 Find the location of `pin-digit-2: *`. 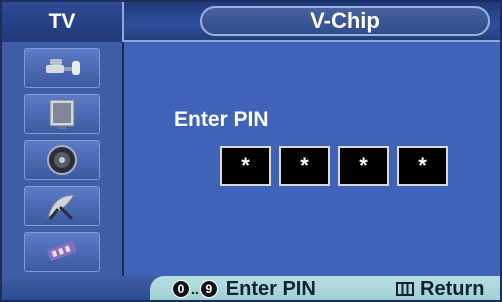

pin-digit-2: * is located at coordinates (304, 166).